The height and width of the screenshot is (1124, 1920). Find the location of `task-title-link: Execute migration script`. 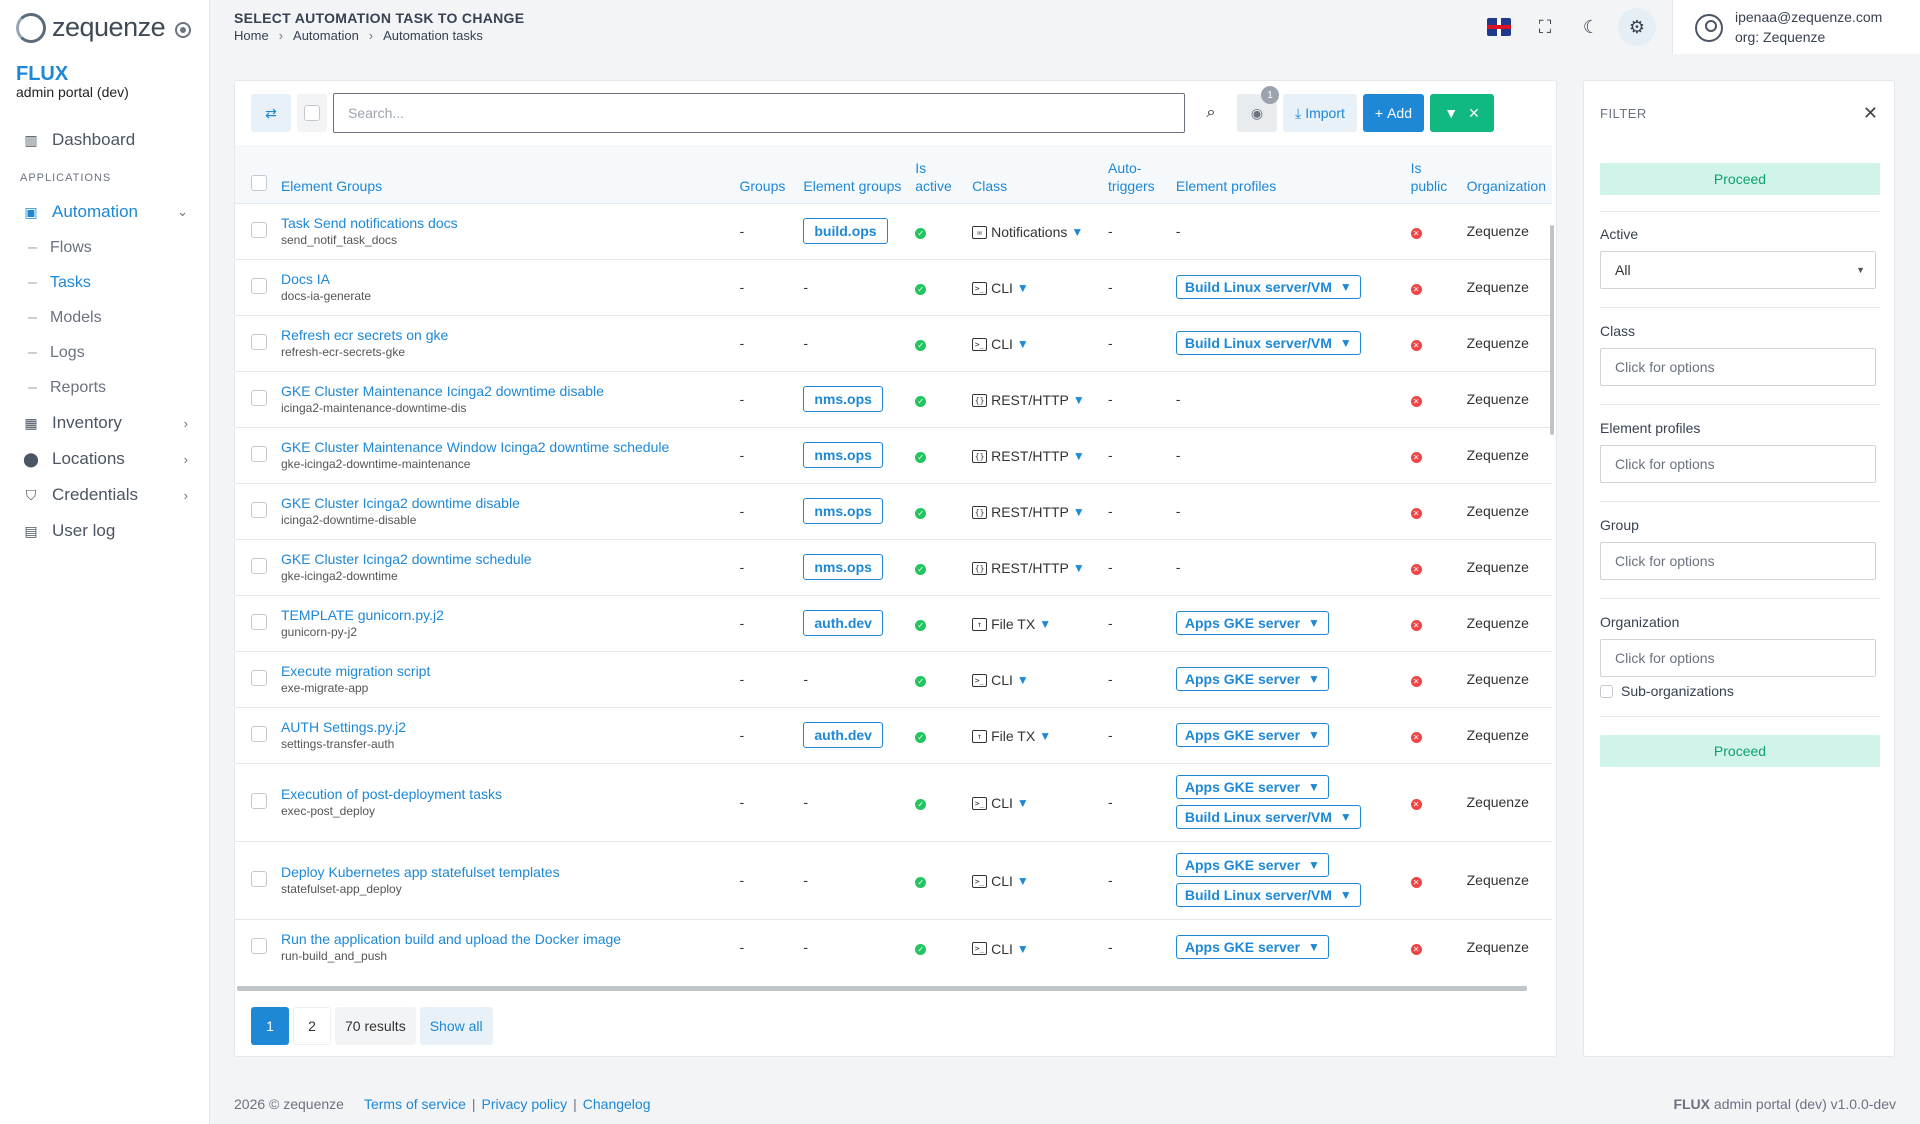

task-title-link: Execute migration script is located at coordinates (504, 671).